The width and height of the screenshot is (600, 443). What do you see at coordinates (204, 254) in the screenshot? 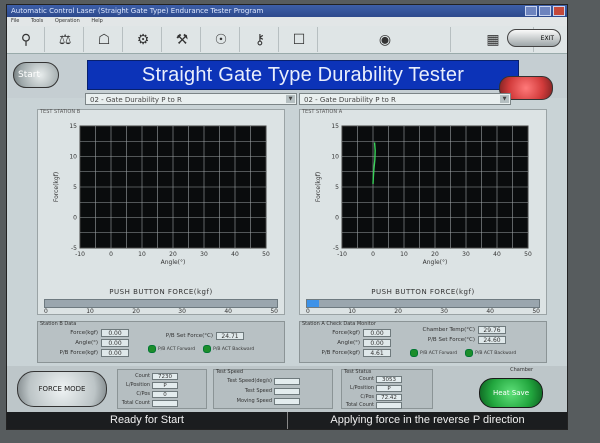
I see `x-tick-label: 30` at bounding box center [204, 254].